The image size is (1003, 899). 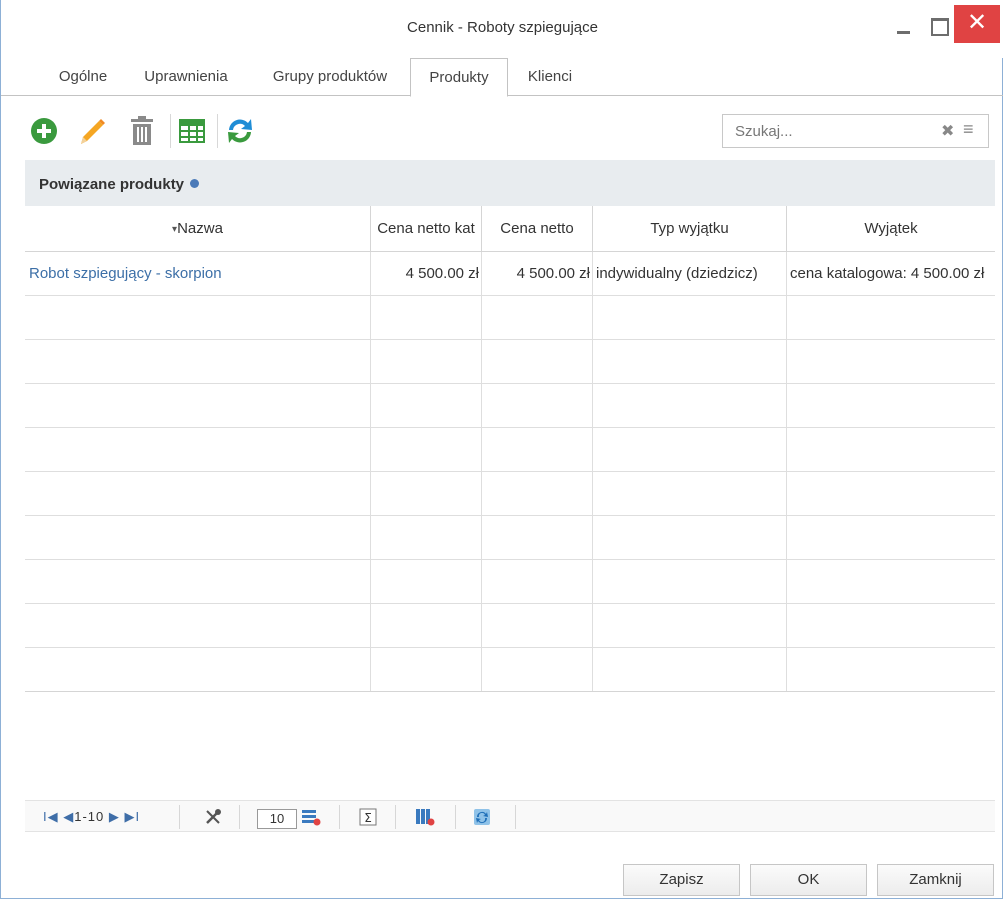 I want to click on save-button: Zapisz, so click(x=681, y=880).